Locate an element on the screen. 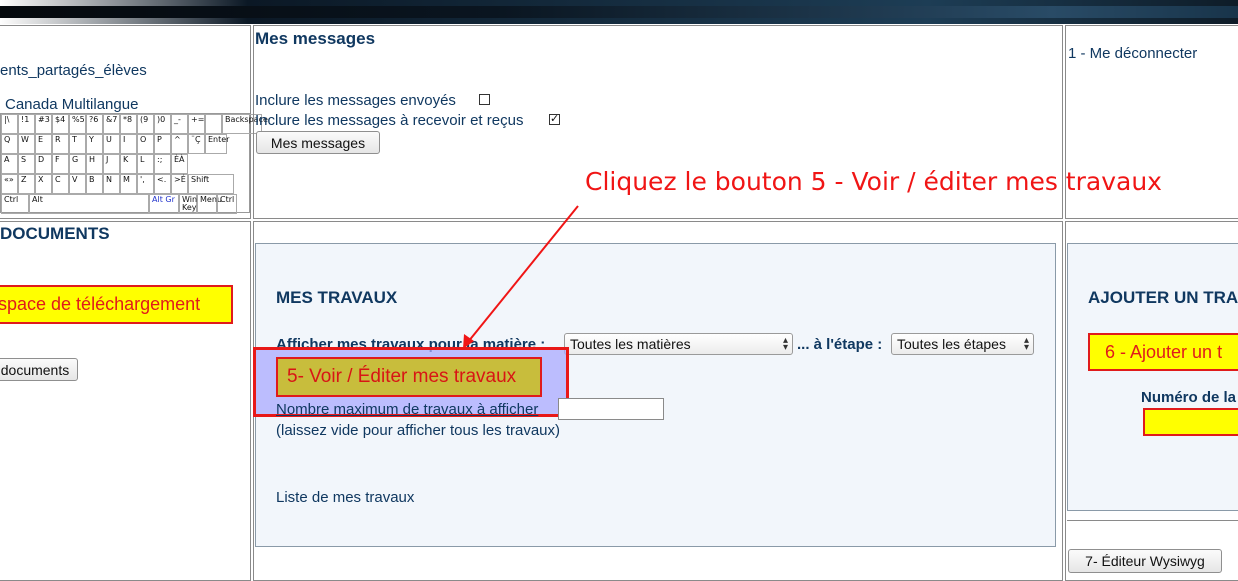 The image size is (1238, 581). add-work-title: AJOUTER UN TRA is located at coordinates (1163, 298).